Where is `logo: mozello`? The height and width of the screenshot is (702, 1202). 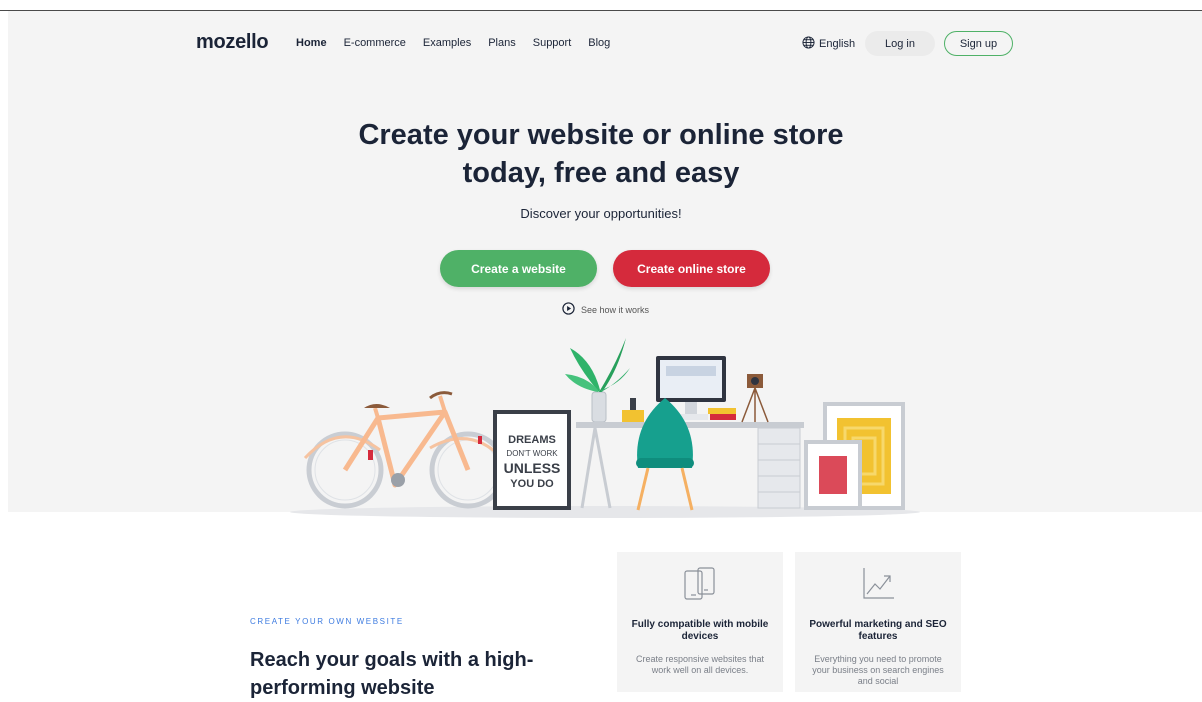 logo: mozello is located at coordinates (232, 42).